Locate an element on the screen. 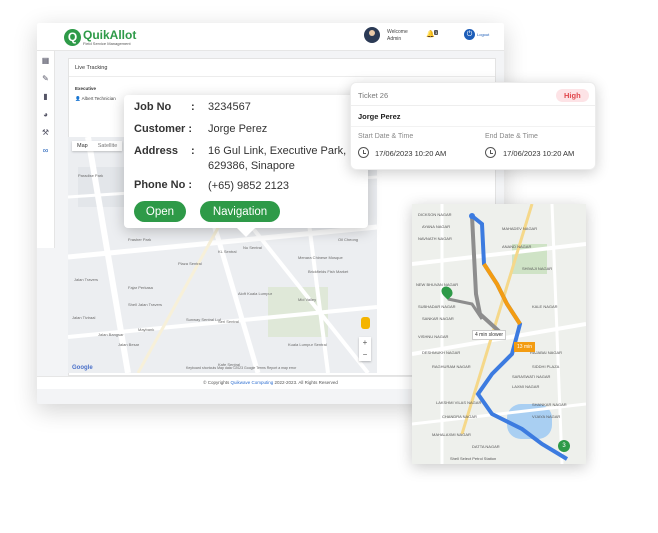 The width and height of the screenshot is (658, 533). page-title: Live Tracking is located at coordinates (91, 68).